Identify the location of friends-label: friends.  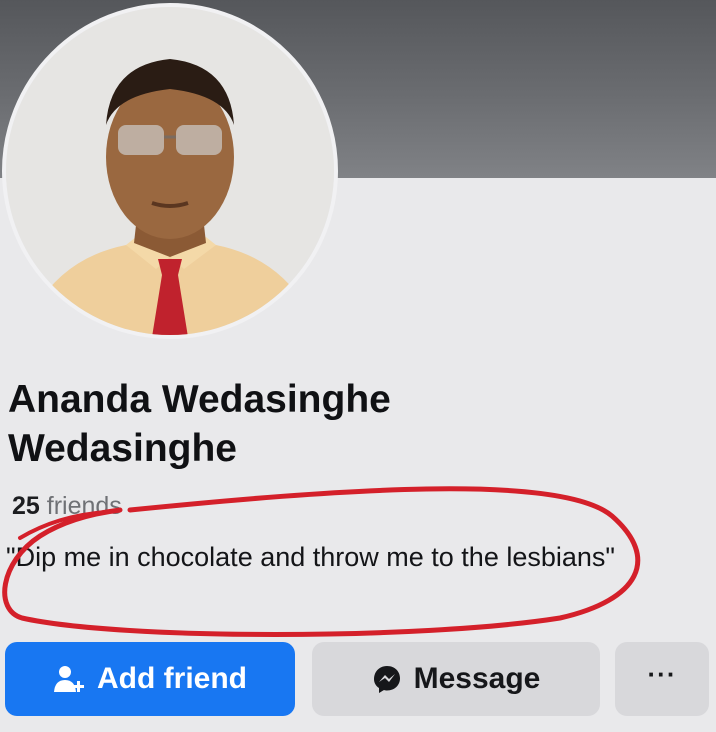
(84, 506).